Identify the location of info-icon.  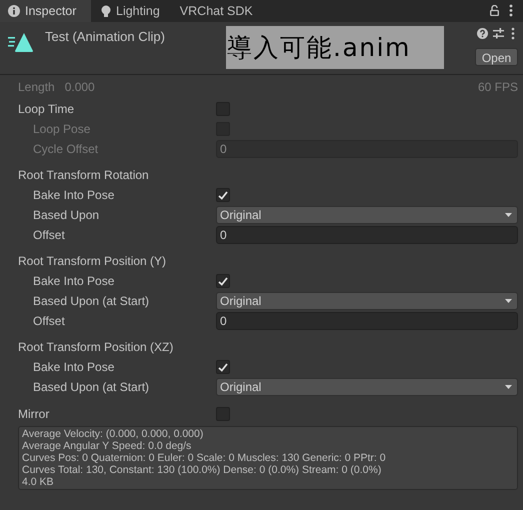
(14, 11).